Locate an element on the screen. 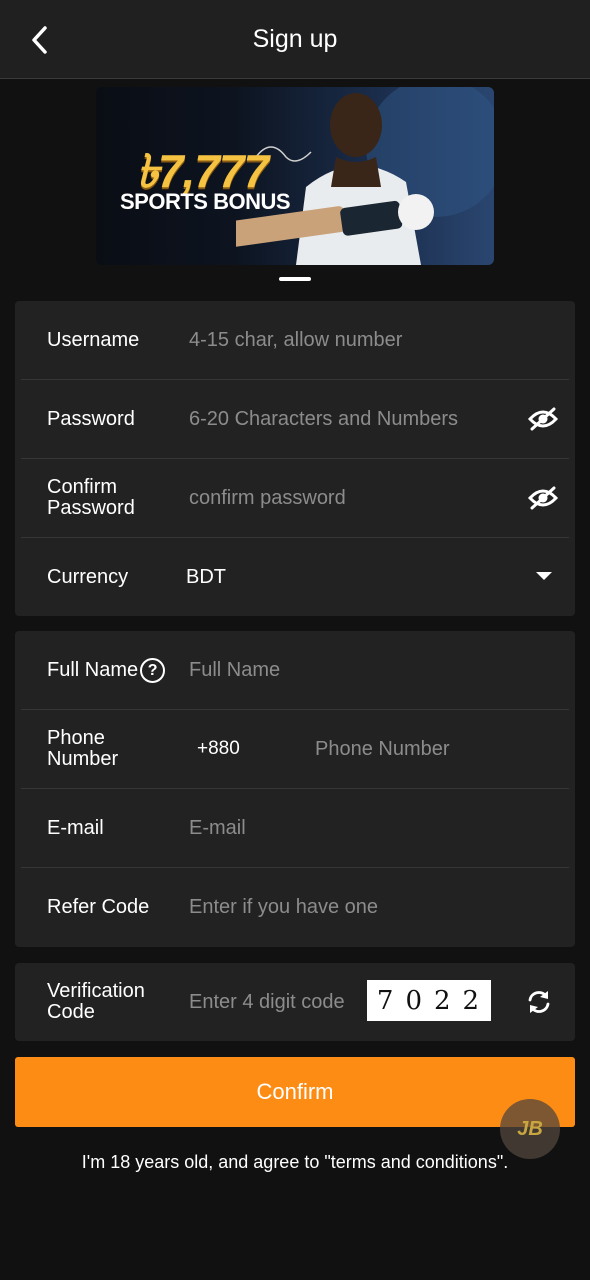 Image resolution: width=590 pixels, height=1280 pixels. currency-label: Currency is located at coordinates (88, 577).